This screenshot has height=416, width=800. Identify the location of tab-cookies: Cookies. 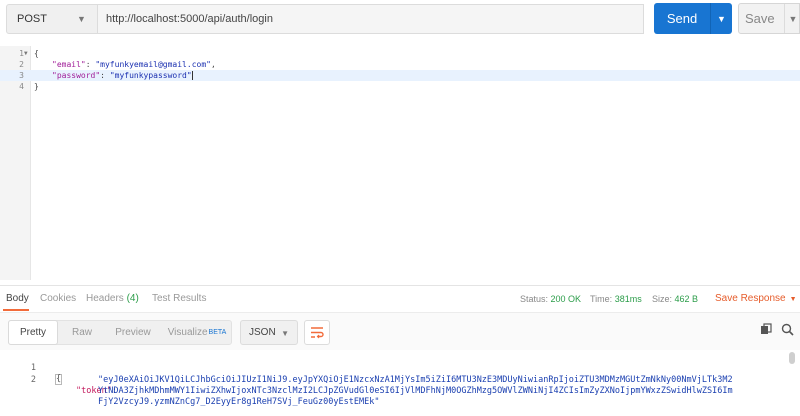
(58, 298).